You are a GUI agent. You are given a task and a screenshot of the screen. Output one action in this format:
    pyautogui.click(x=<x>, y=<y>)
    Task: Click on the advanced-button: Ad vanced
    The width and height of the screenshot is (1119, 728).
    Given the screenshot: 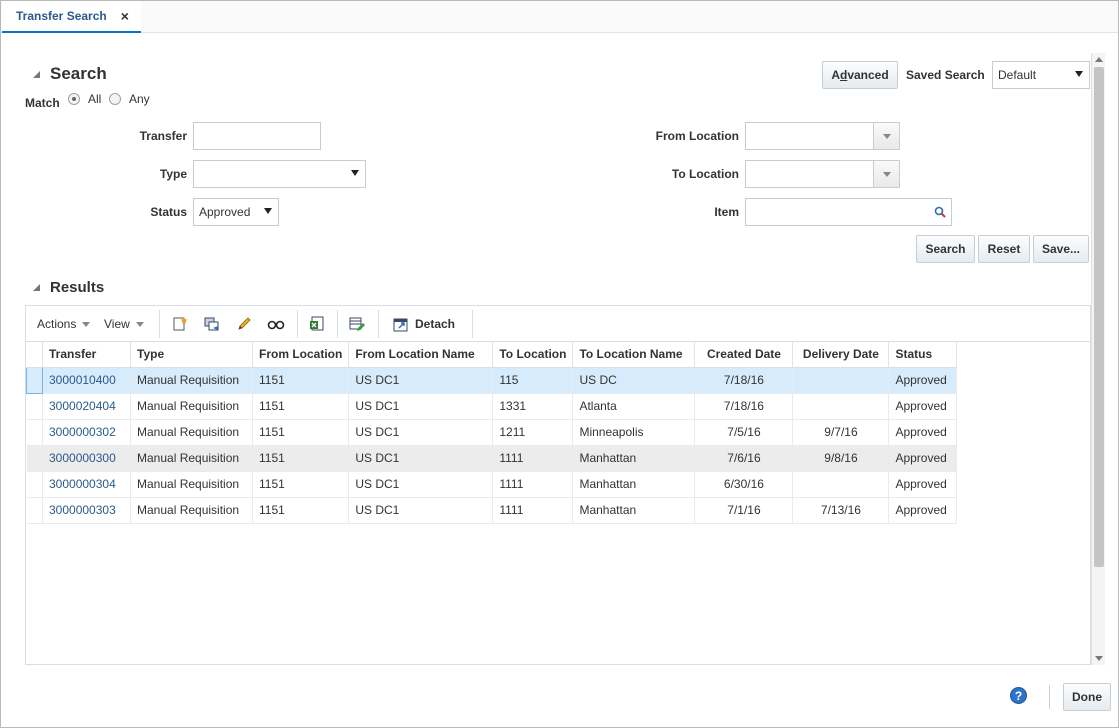 What is the action you would take?
    pyautogui.click(x=860, y=75)
    